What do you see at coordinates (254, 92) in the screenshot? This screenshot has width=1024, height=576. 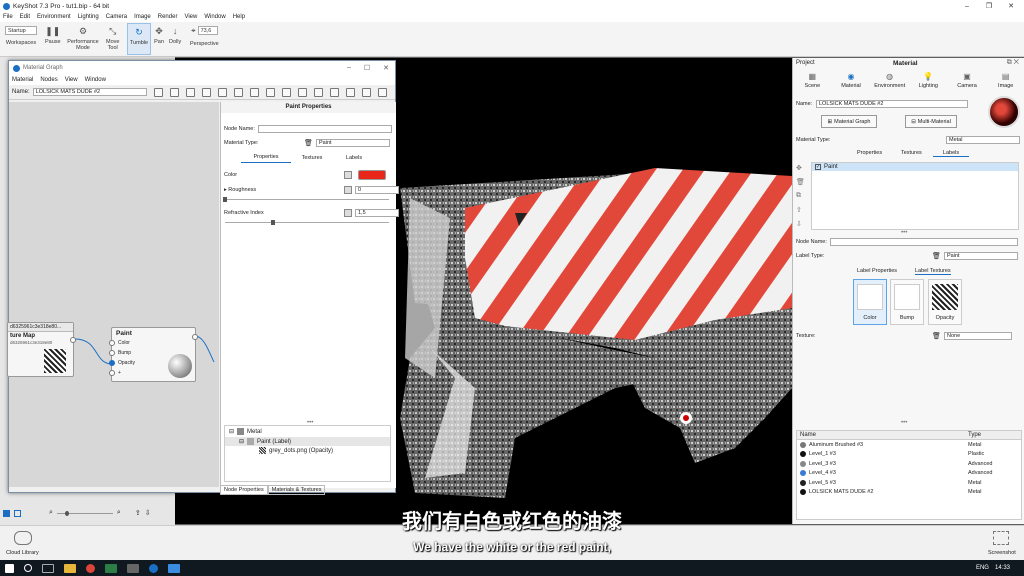 I see `delete-icon` at bounding box center [254, 92].